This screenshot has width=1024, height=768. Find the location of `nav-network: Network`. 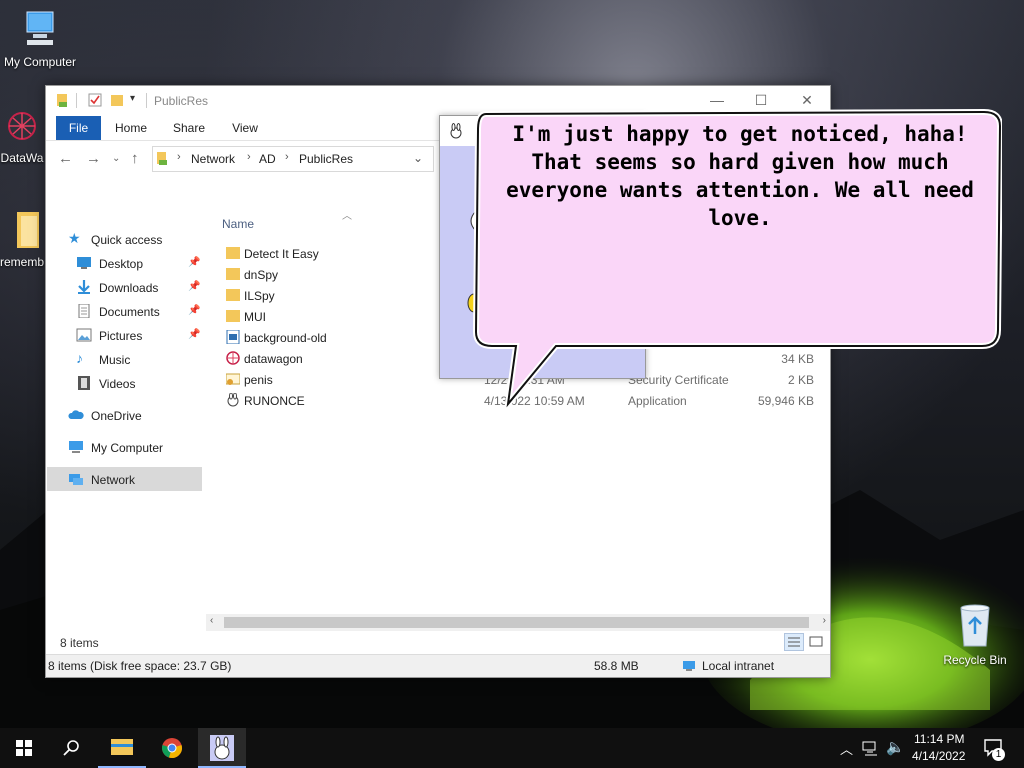

nav-network: Network is located at coordinates (124, 479).